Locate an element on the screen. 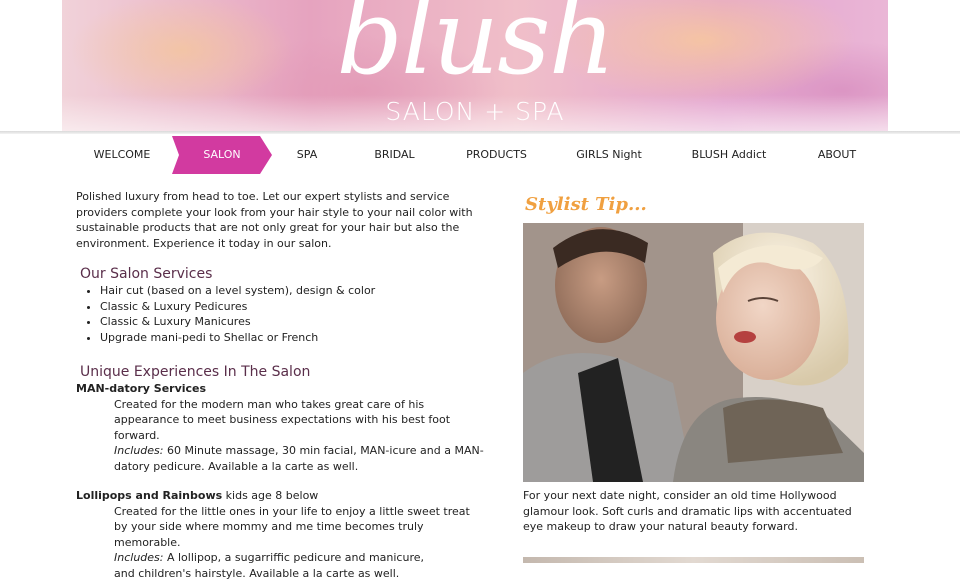  nav-item-salon: SALON is located at coordinates (222, 155).